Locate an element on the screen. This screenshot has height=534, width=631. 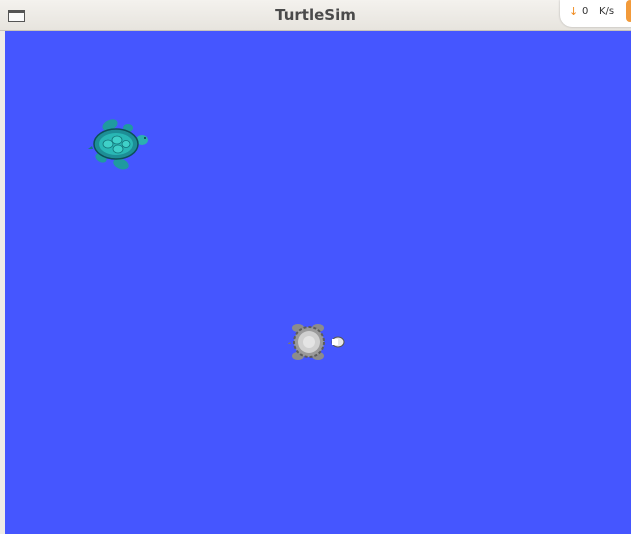
net-speed-indicator: ↓ 0 K/s is located at coordinates (595, 13).